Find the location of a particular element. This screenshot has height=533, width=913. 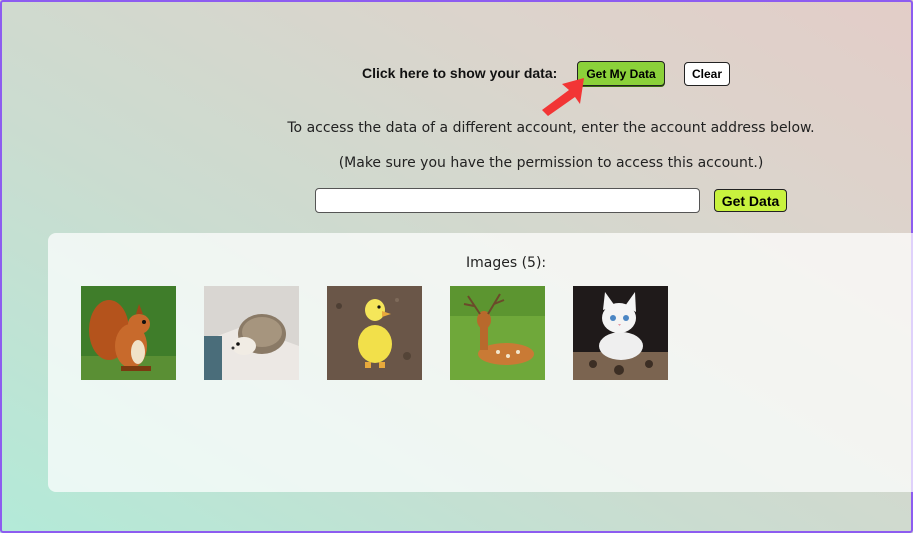

images-heading: Images (5): is located at coordinates (506, 263).